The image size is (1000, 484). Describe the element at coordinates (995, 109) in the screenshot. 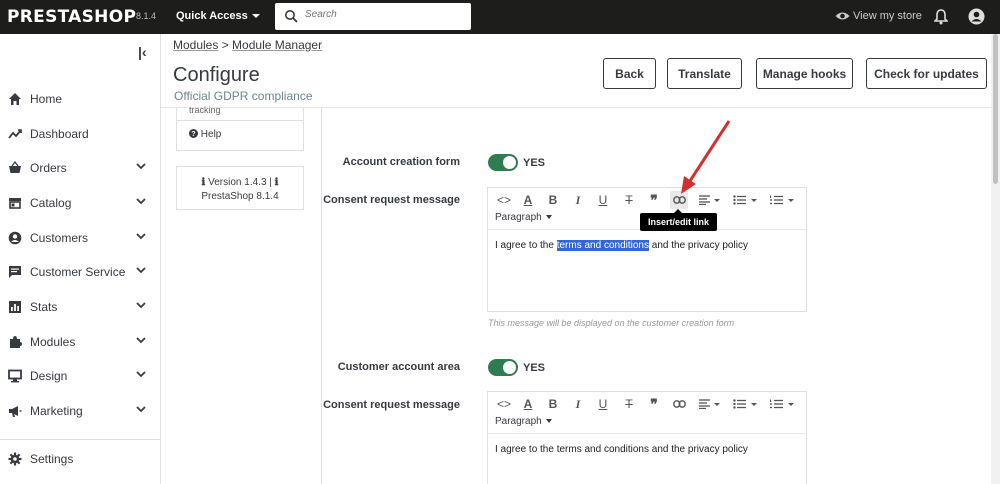

I see `scrollbar-thumb` at that location.